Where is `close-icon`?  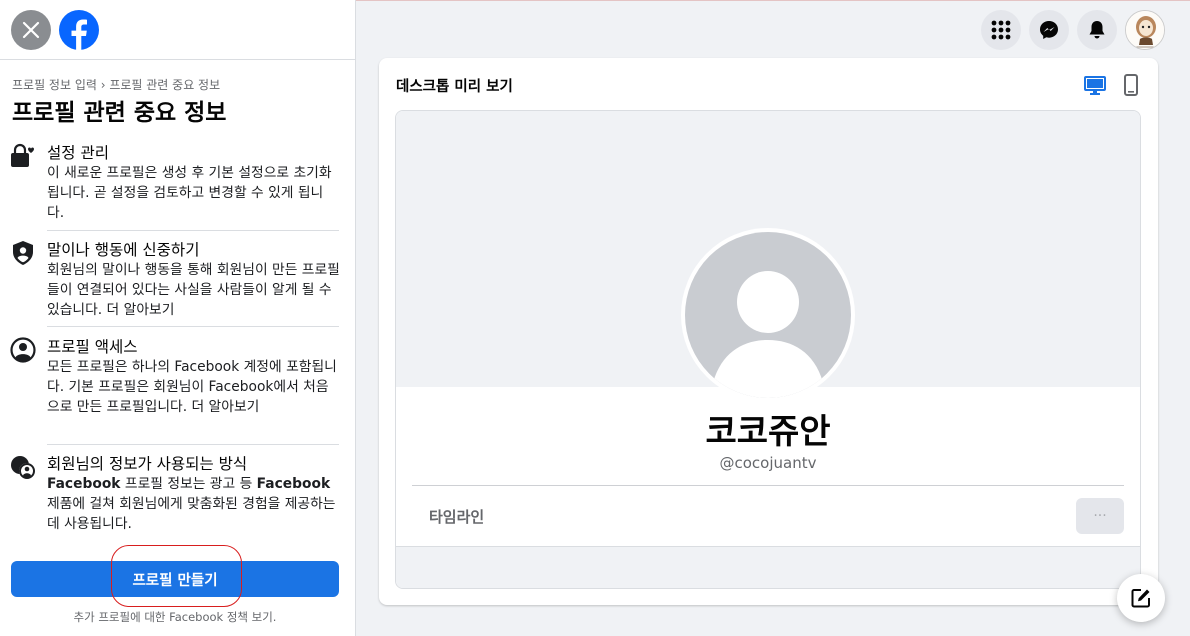
close-icon is located at coordinates (31, 30).